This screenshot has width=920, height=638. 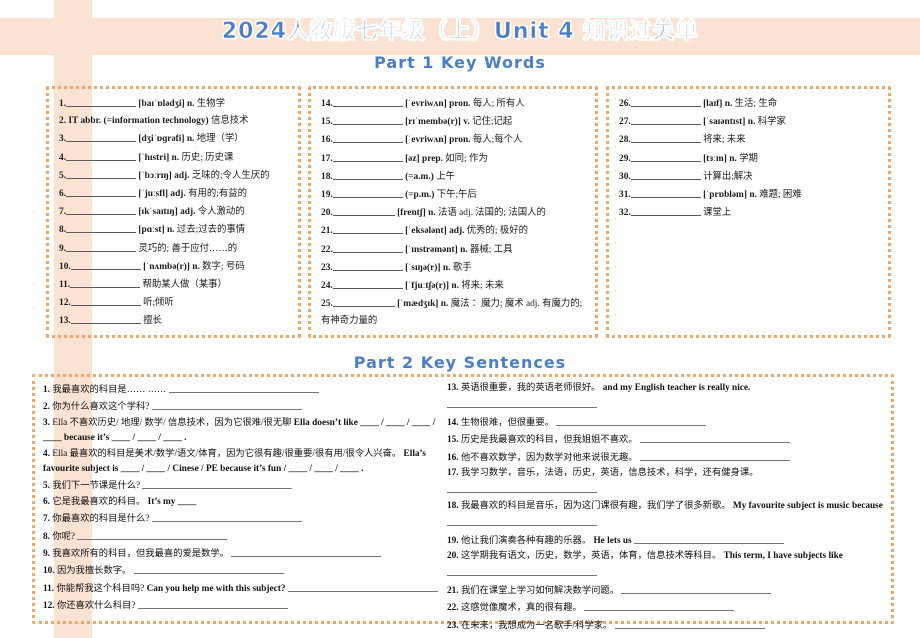 I want to click on sentence-chinese: 你还喜欢什么科目?, so click(x=96, y=606).